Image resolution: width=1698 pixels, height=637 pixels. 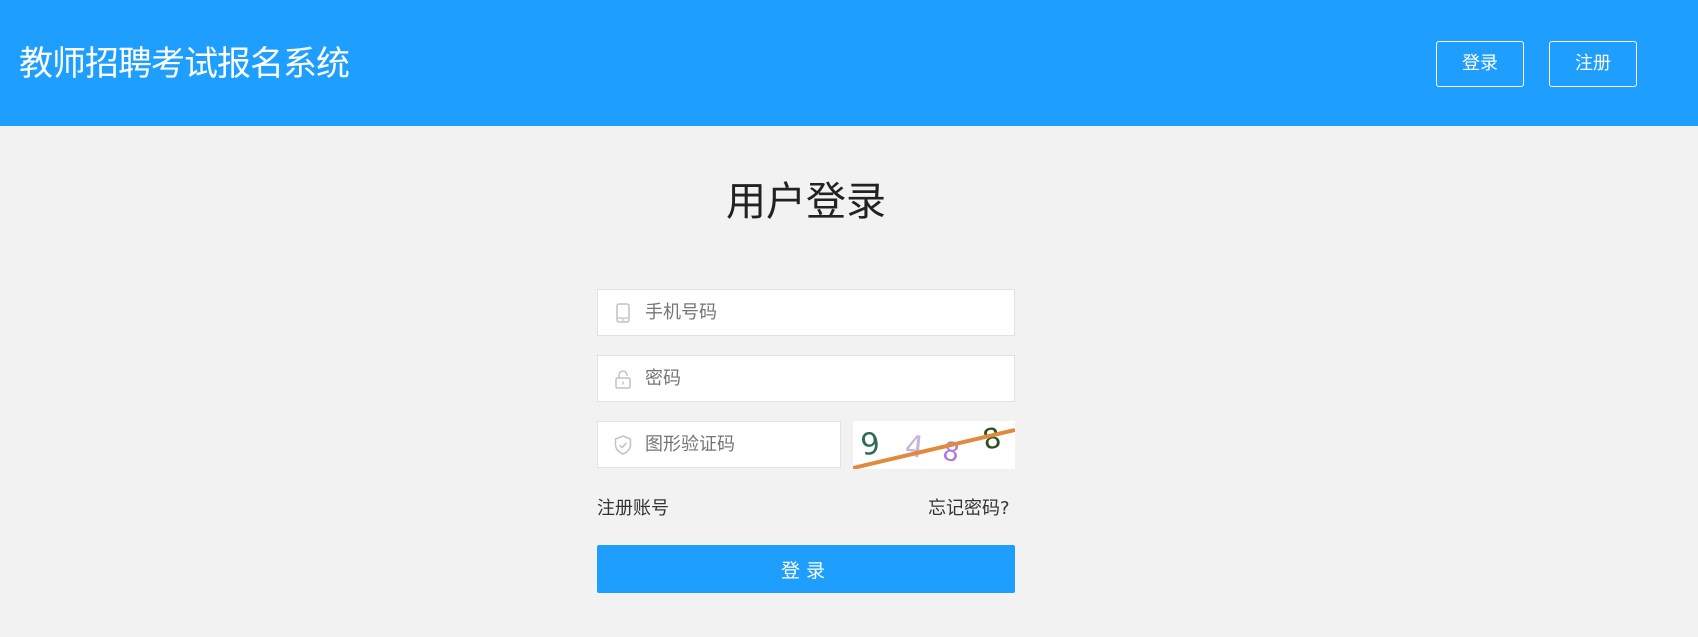 I want to click on captcha-char-2: 4, so click(x=914, y=447).